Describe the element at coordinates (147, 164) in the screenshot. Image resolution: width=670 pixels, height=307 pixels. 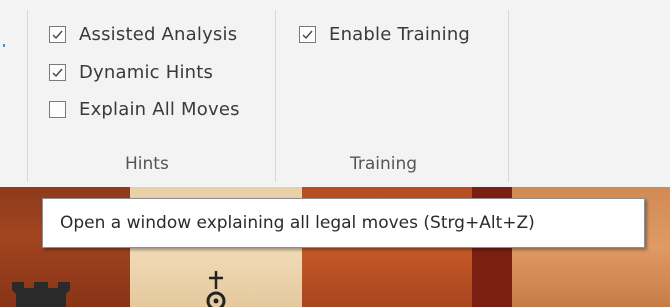
I see `hints-group-label: Hints` at that location.